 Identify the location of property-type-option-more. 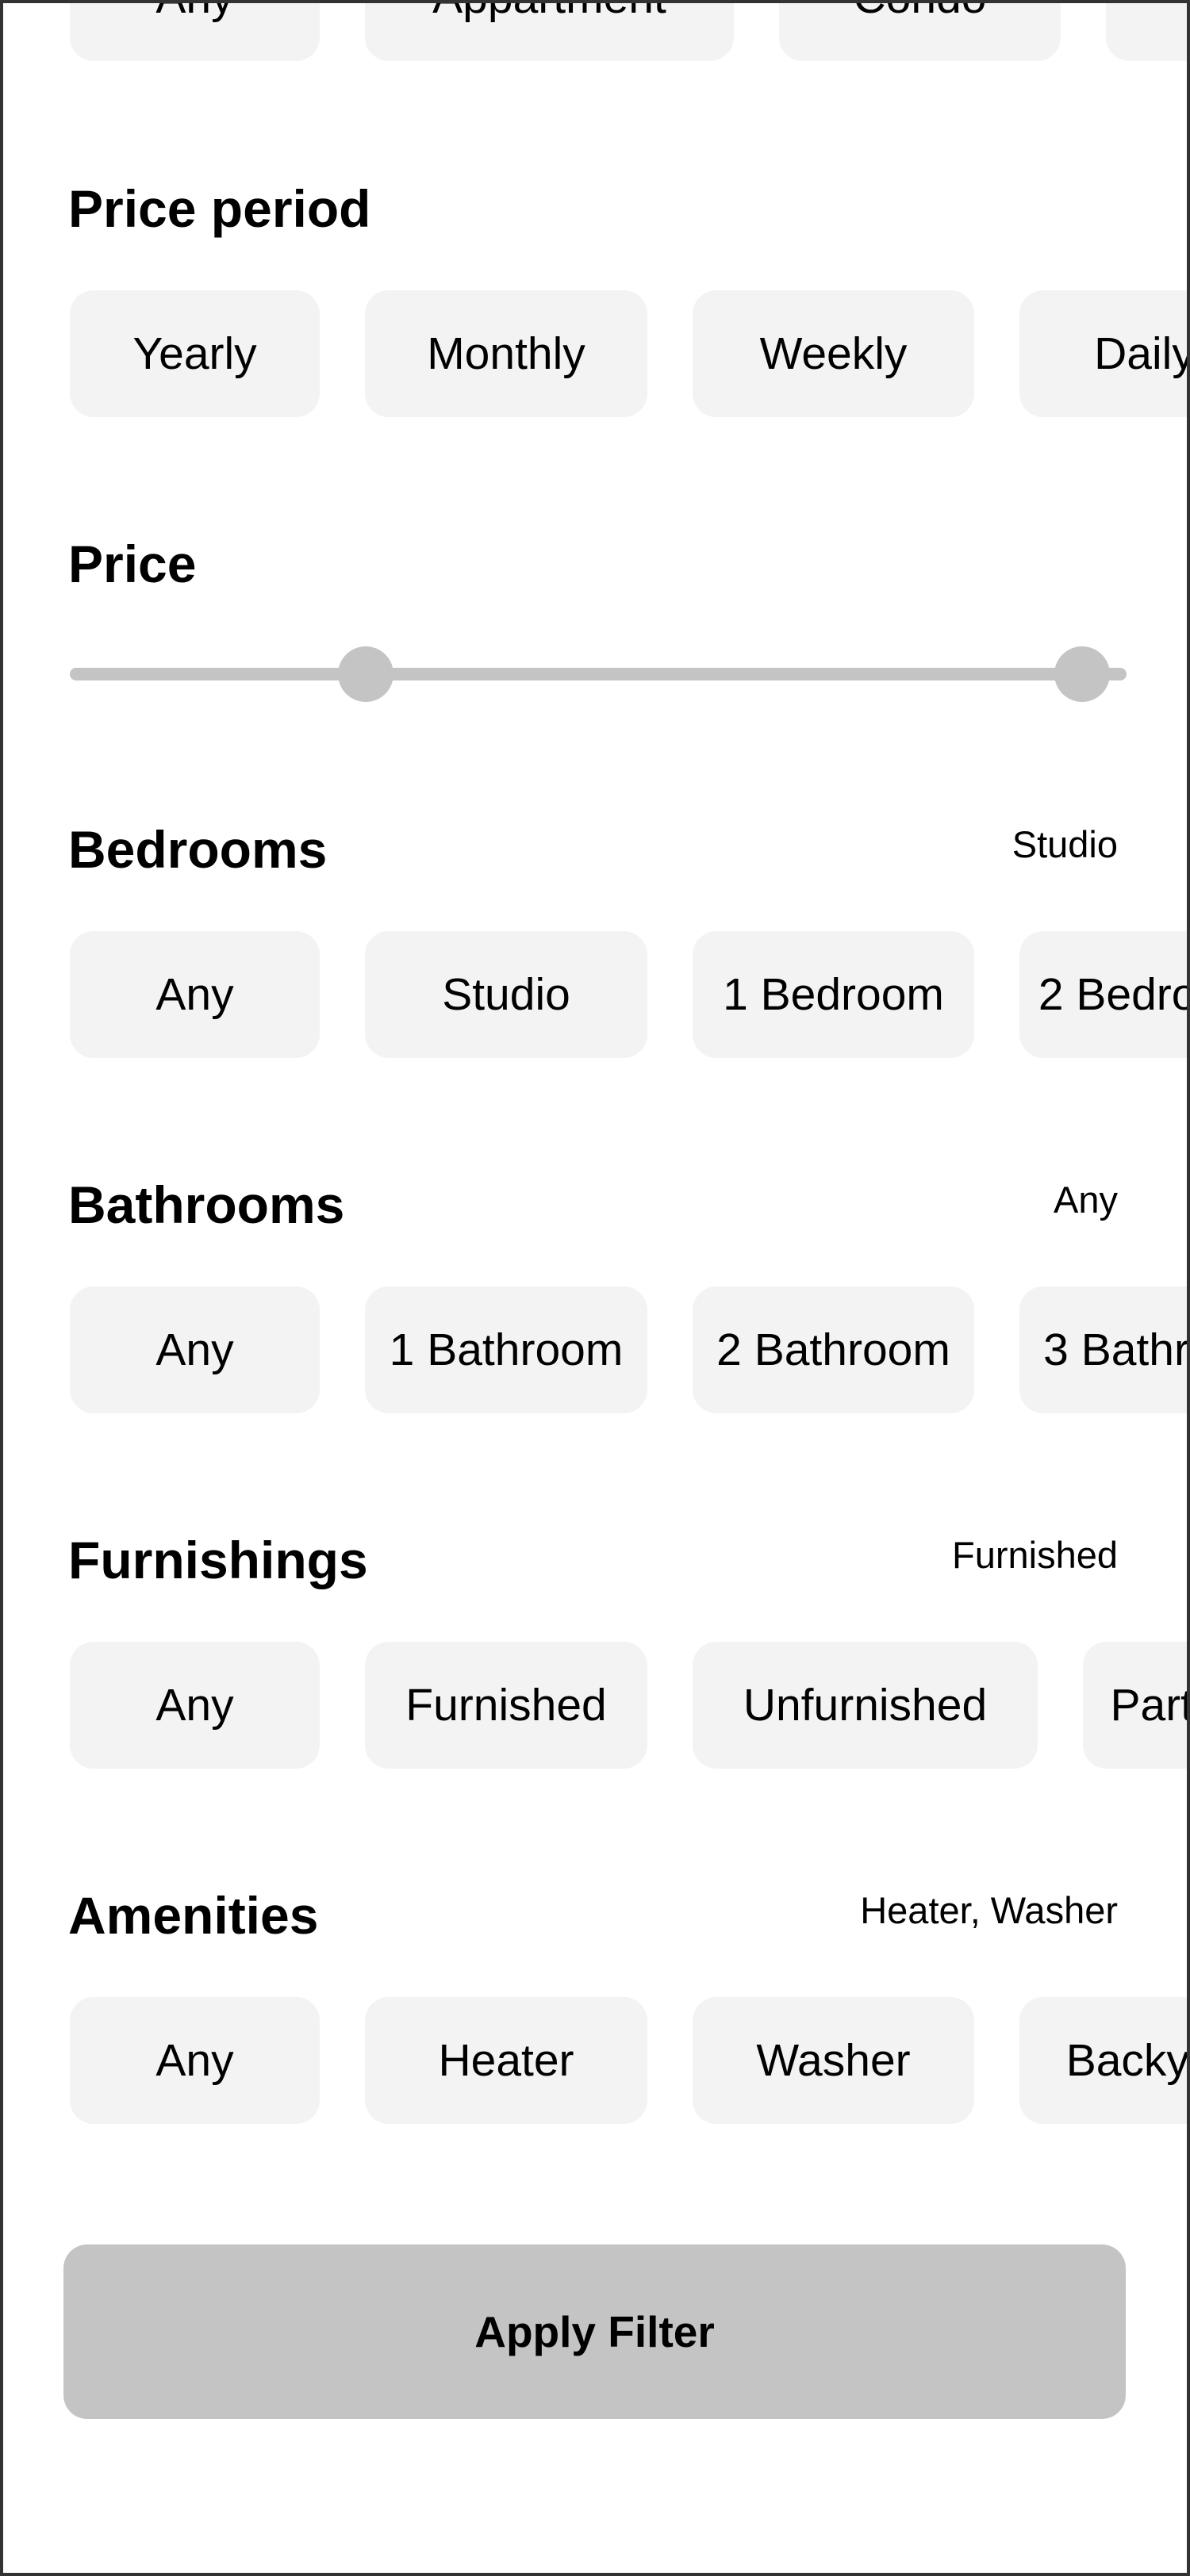
(1146, 32).